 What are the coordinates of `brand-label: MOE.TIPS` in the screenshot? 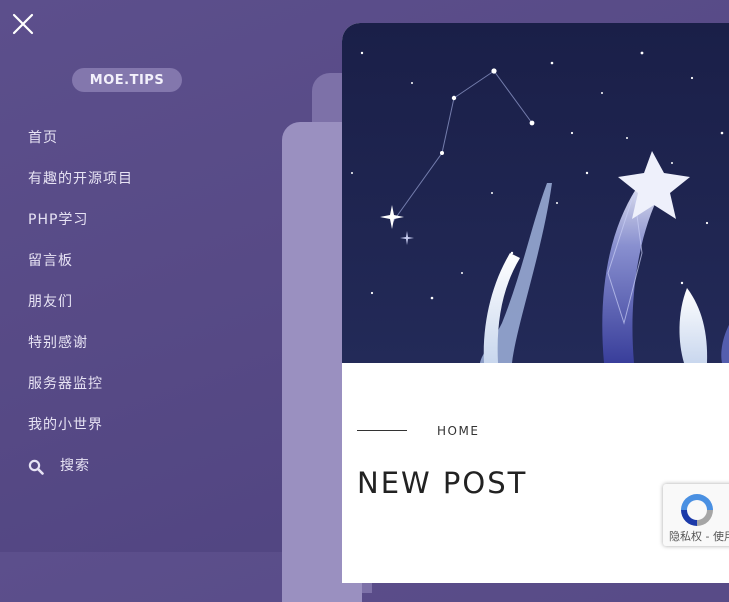 It's located at (127, 80).